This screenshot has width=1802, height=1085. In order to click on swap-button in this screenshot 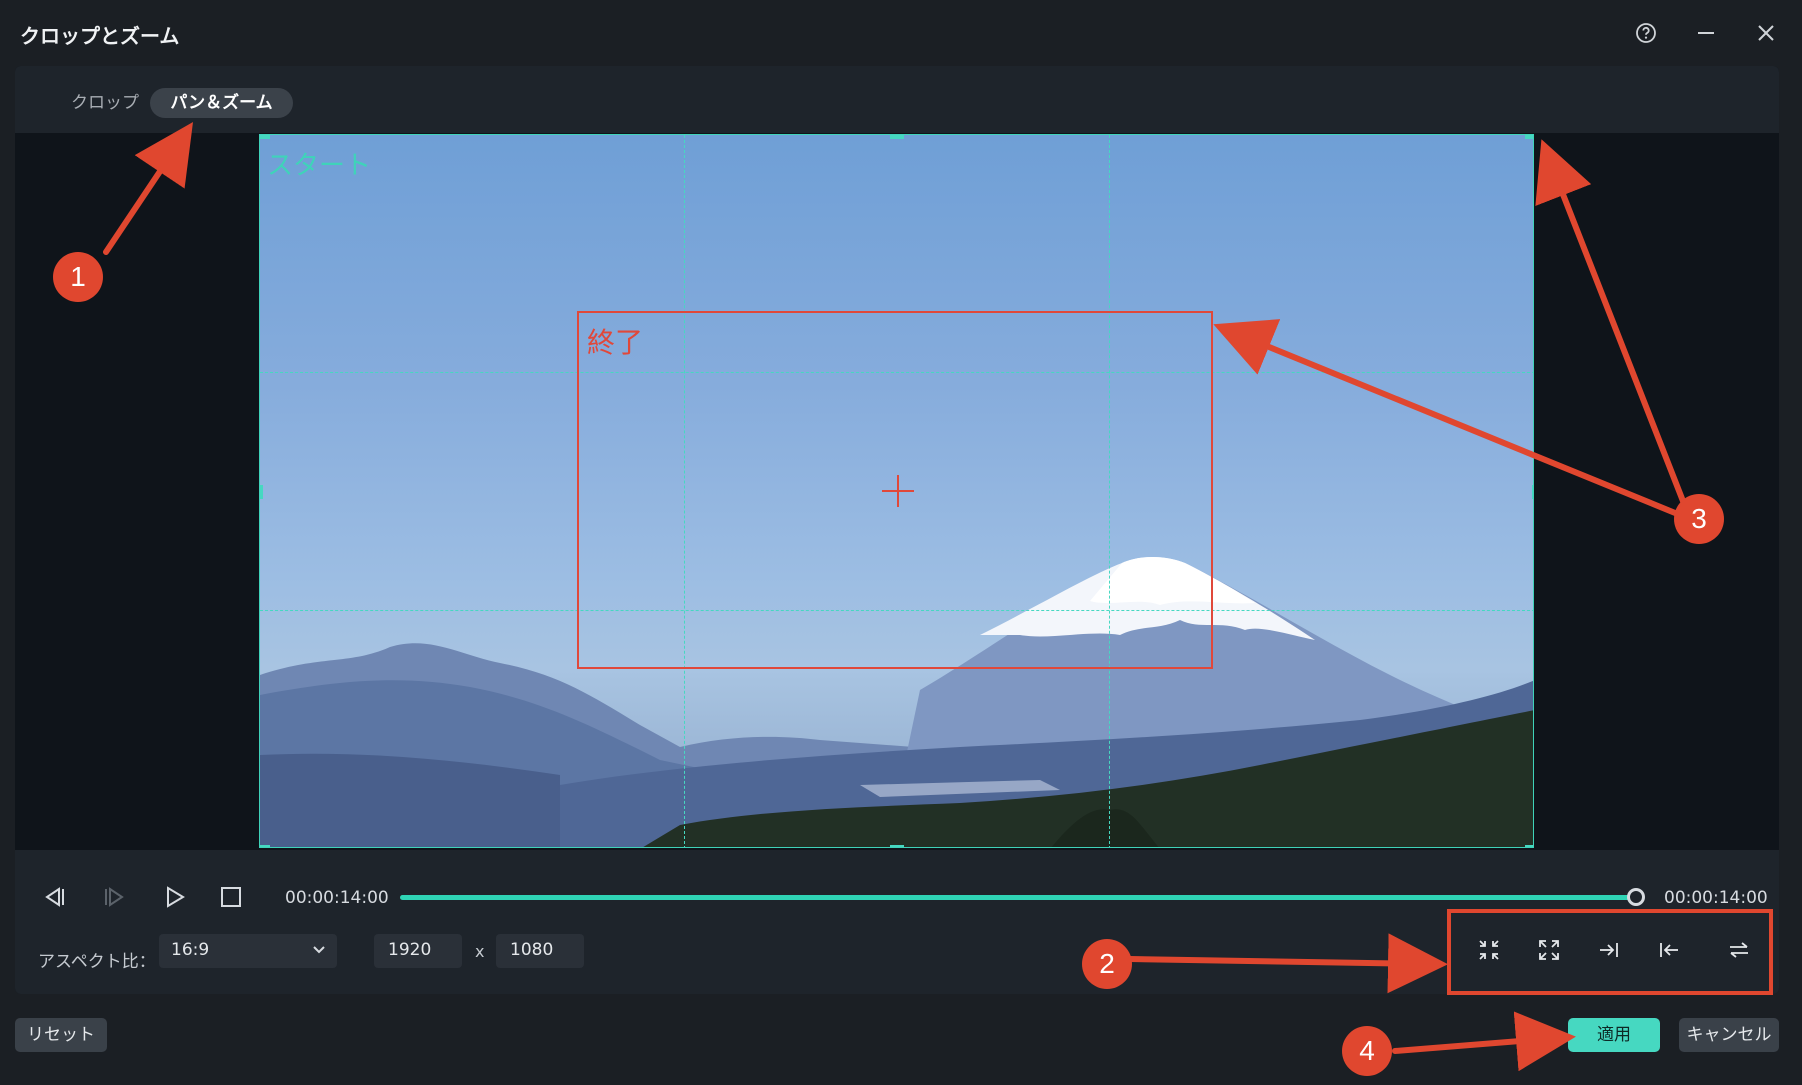, I will do `click(1739, 950)`.